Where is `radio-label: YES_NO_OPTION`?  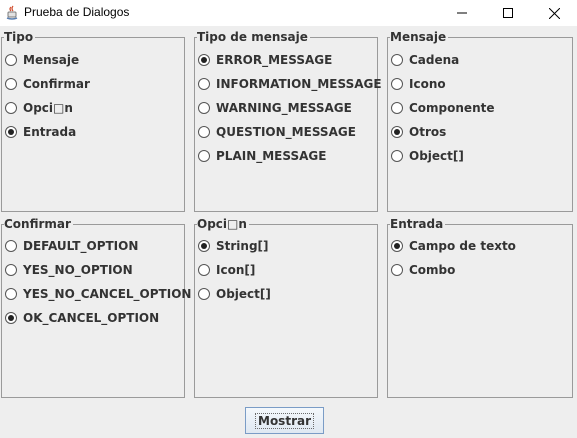
radio-label: YES_NO_OPTION is located at coordinates (78, 270).